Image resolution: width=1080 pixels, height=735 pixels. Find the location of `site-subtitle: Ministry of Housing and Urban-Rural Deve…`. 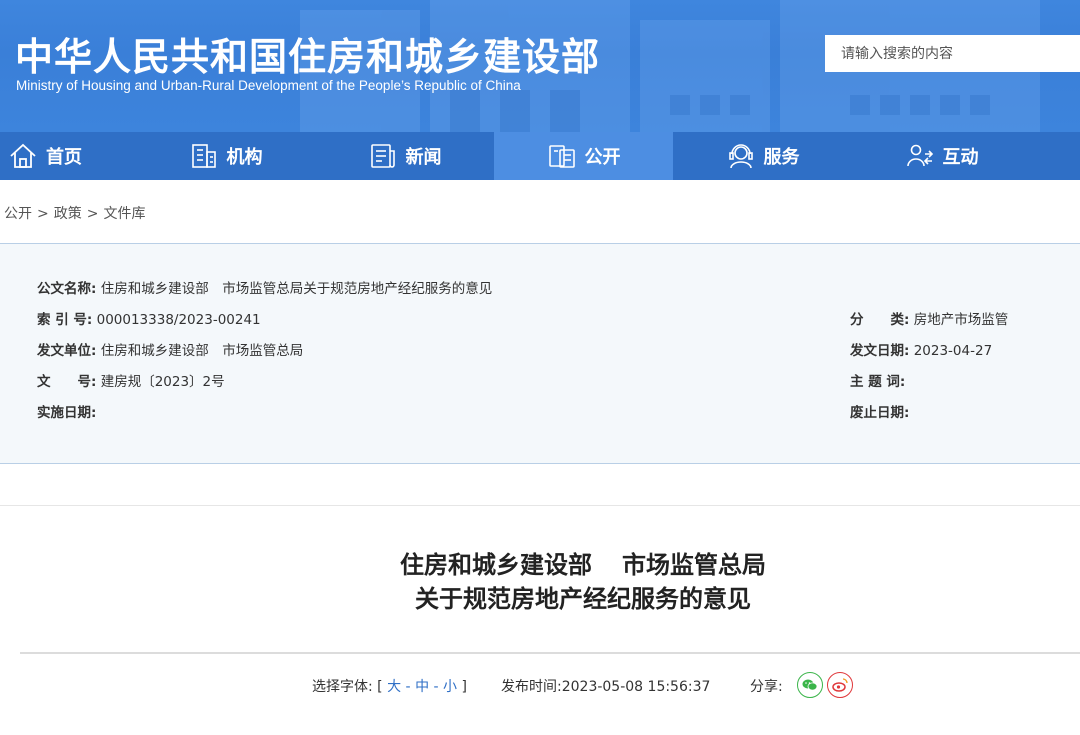

site-subtitle: Ministry of Housing and Urban-Rural Deve… is located at coordinates (268, 85).